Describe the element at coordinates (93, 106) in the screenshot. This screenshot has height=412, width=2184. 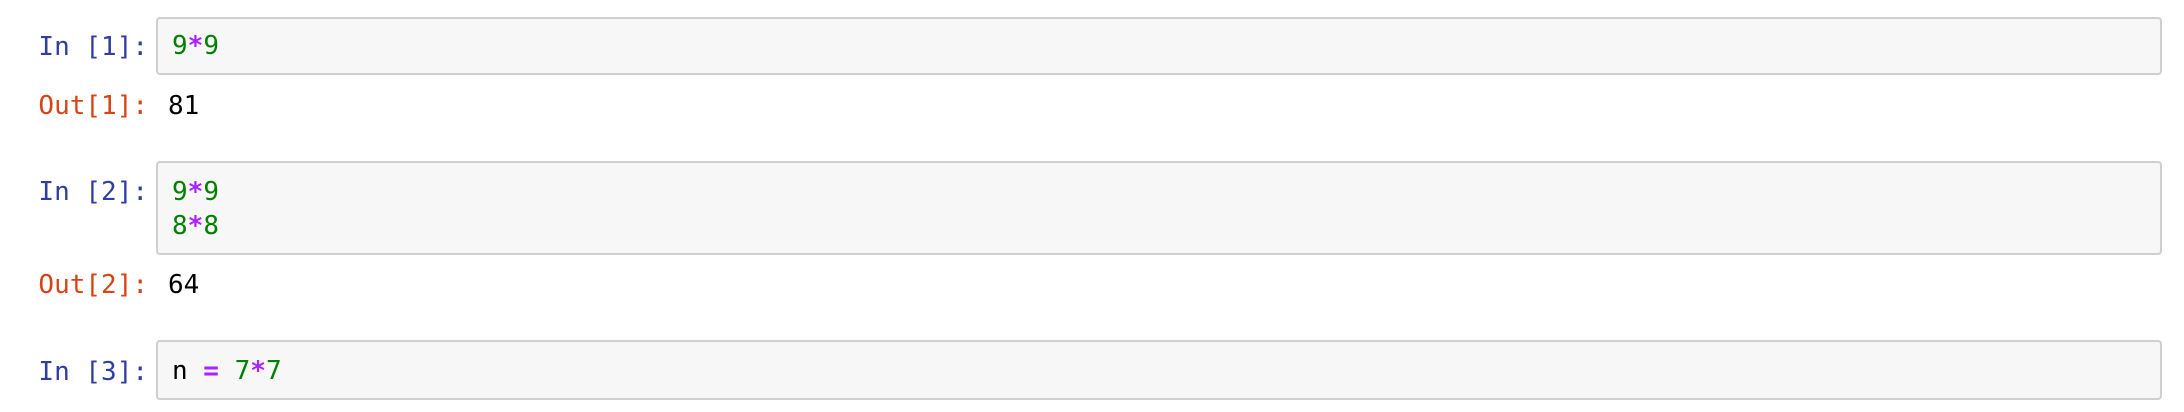
I see `output-prompt: Out[1]:` at that location.